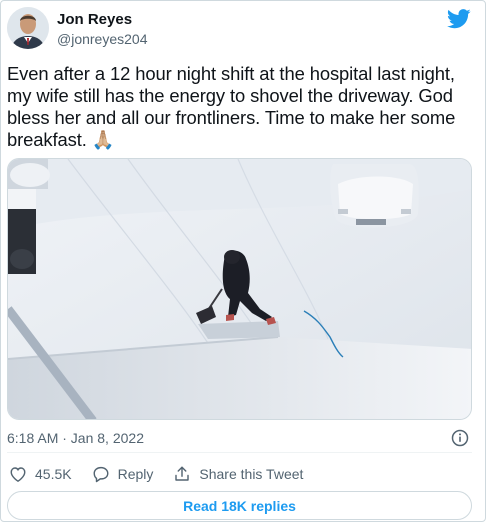 Image resolution: width=486 pixels, height=522 pixels. I want to click on twitter-bird-icon, so click(459, 19).